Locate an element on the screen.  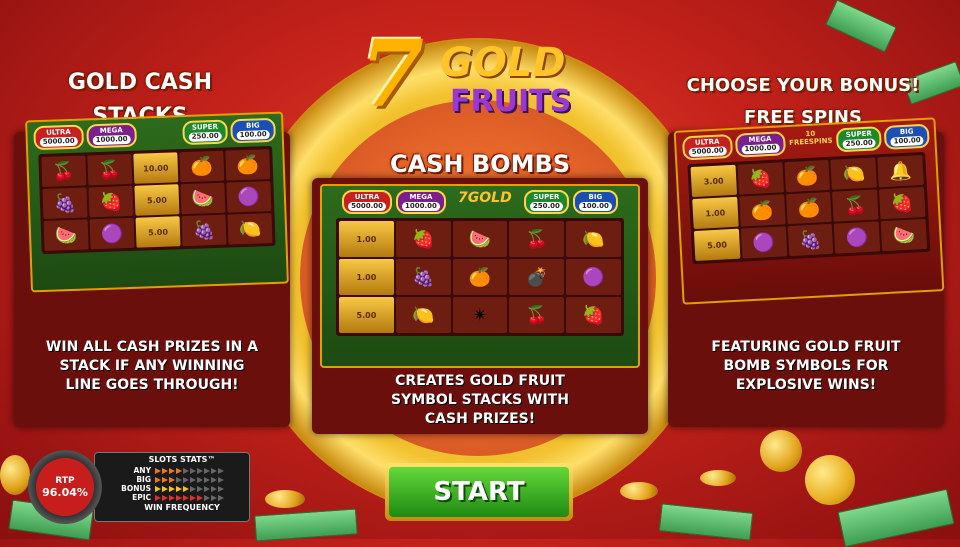
stat-row-label: ANY is located at coordinates (142, 470).